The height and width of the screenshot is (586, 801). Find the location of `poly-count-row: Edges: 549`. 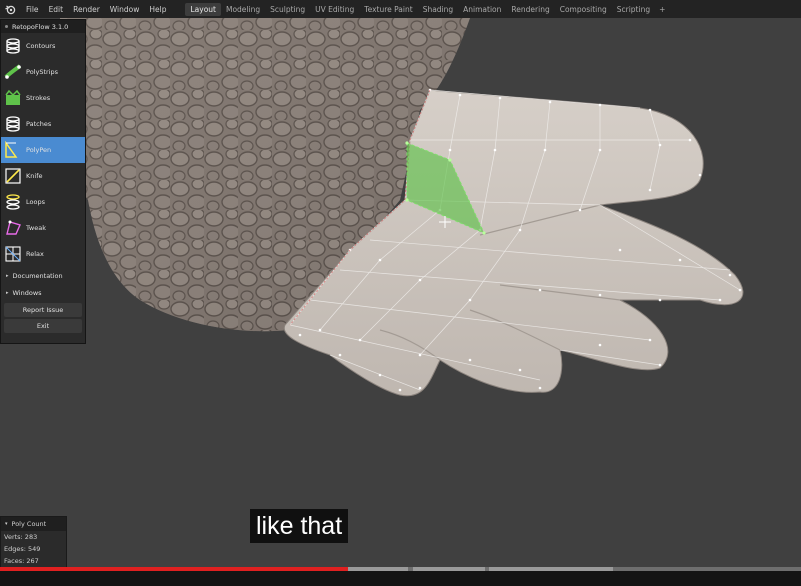

poly-count-row: Edges: 549 is located at coordinates (22, 549).